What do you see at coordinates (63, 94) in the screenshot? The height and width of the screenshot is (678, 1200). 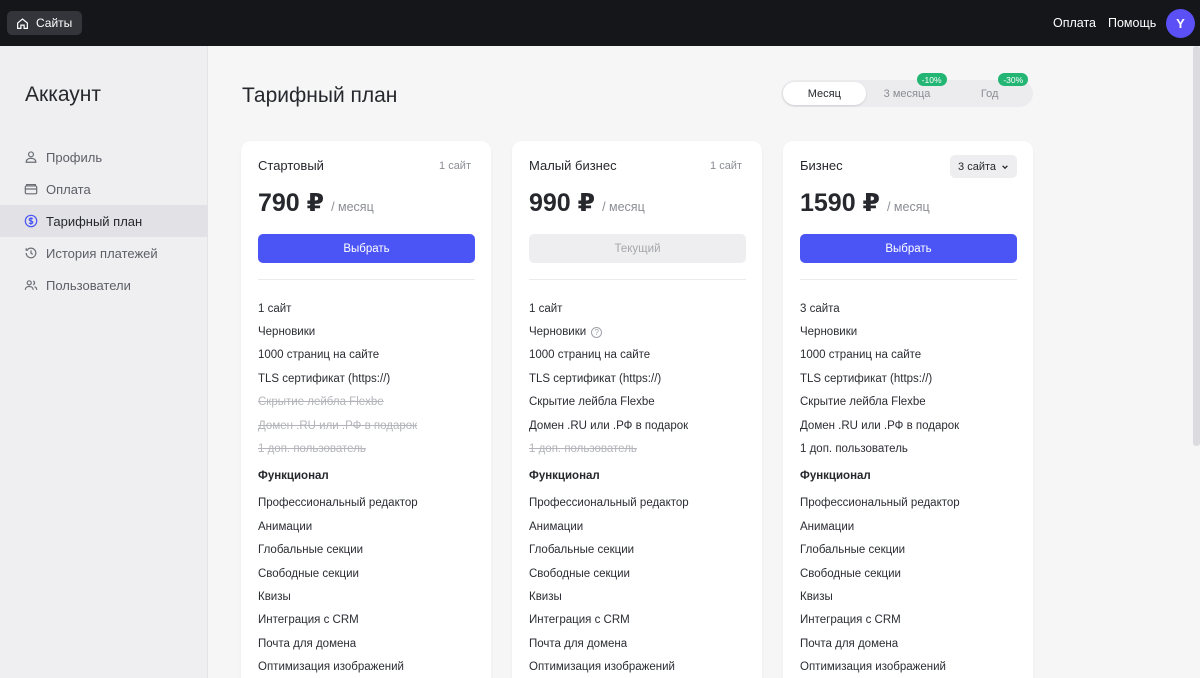 I see `sidebar-title: Аккаунт` at bounding box center [63, 94].